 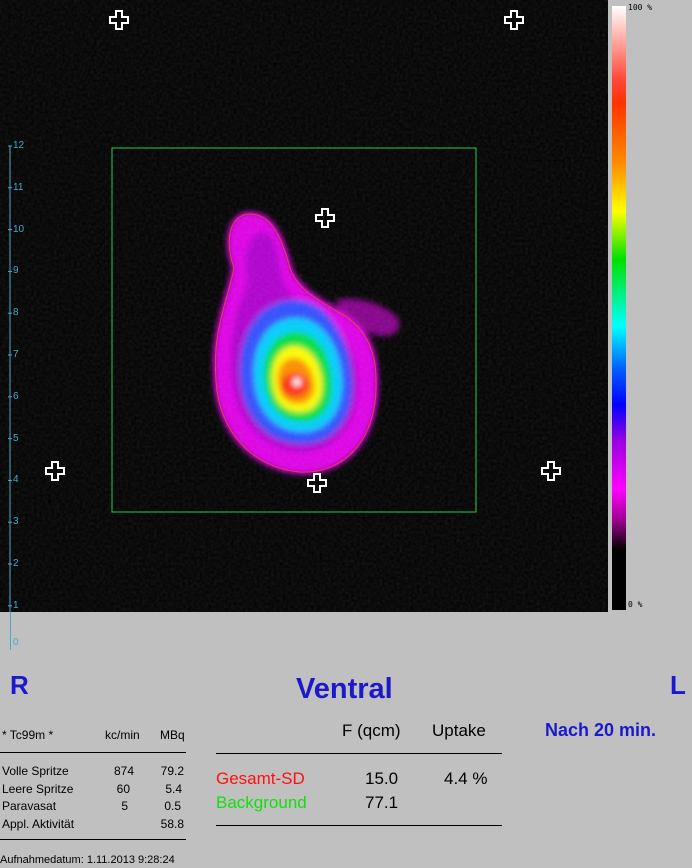 What do you see at coordinates (28, 735) in the screenshot?
I see `isotope-label: * Tc99m *` at bounding box center [28, 735].